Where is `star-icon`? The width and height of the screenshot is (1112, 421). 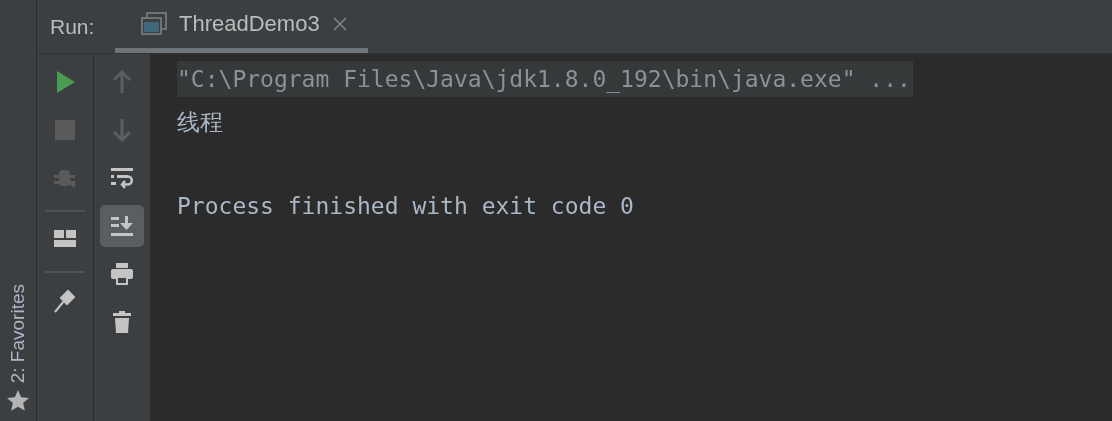
star-icon is located at coordinates (18, 401).